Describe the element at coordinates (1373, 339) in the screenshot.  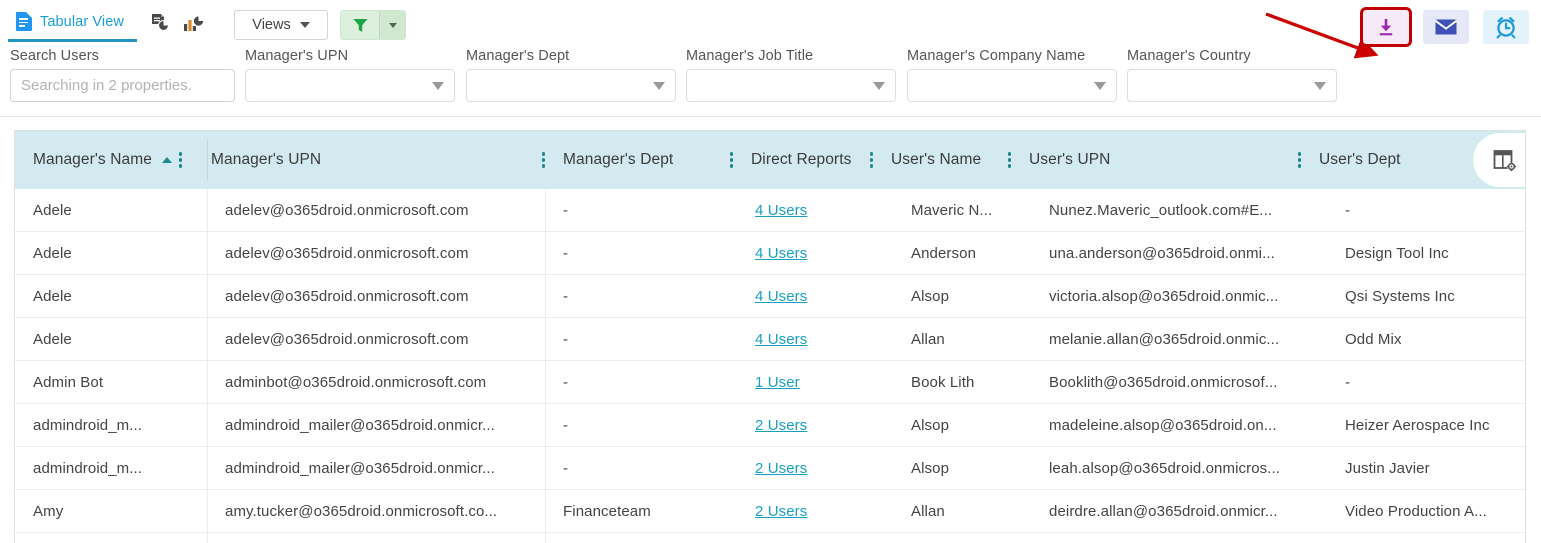
I see `cell-users-dept: Odd Mix` at that location.